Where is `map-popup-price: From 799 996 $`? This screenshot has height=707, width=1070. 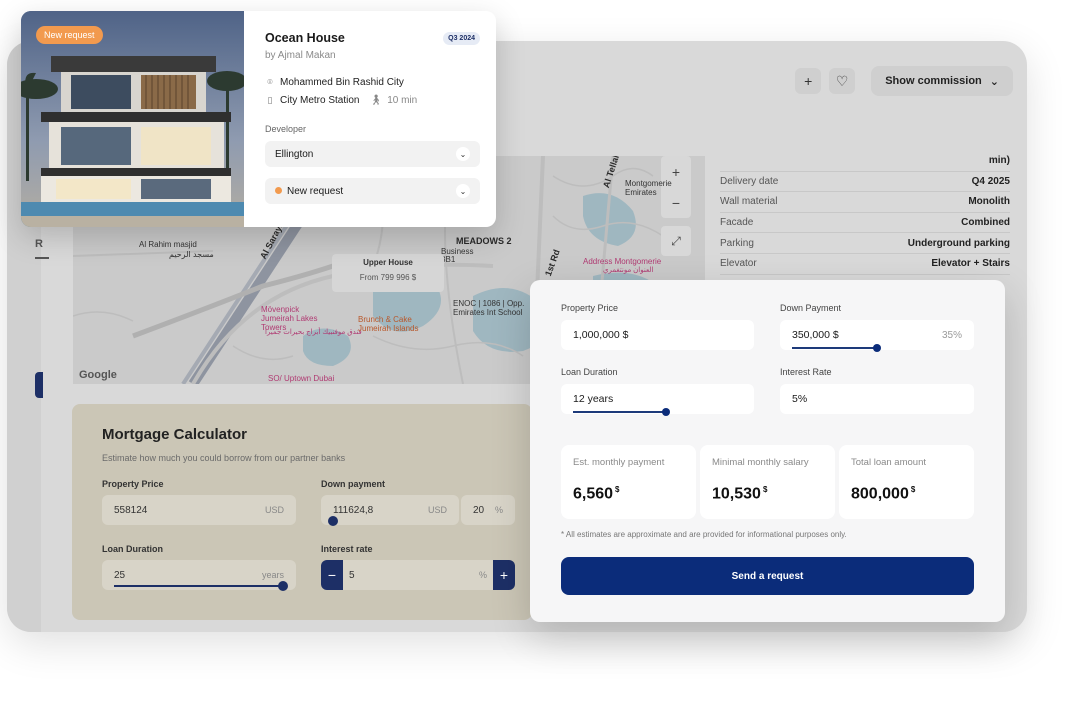
map-popup-price: From 799 996 $ is located at coordinates (388, 277).